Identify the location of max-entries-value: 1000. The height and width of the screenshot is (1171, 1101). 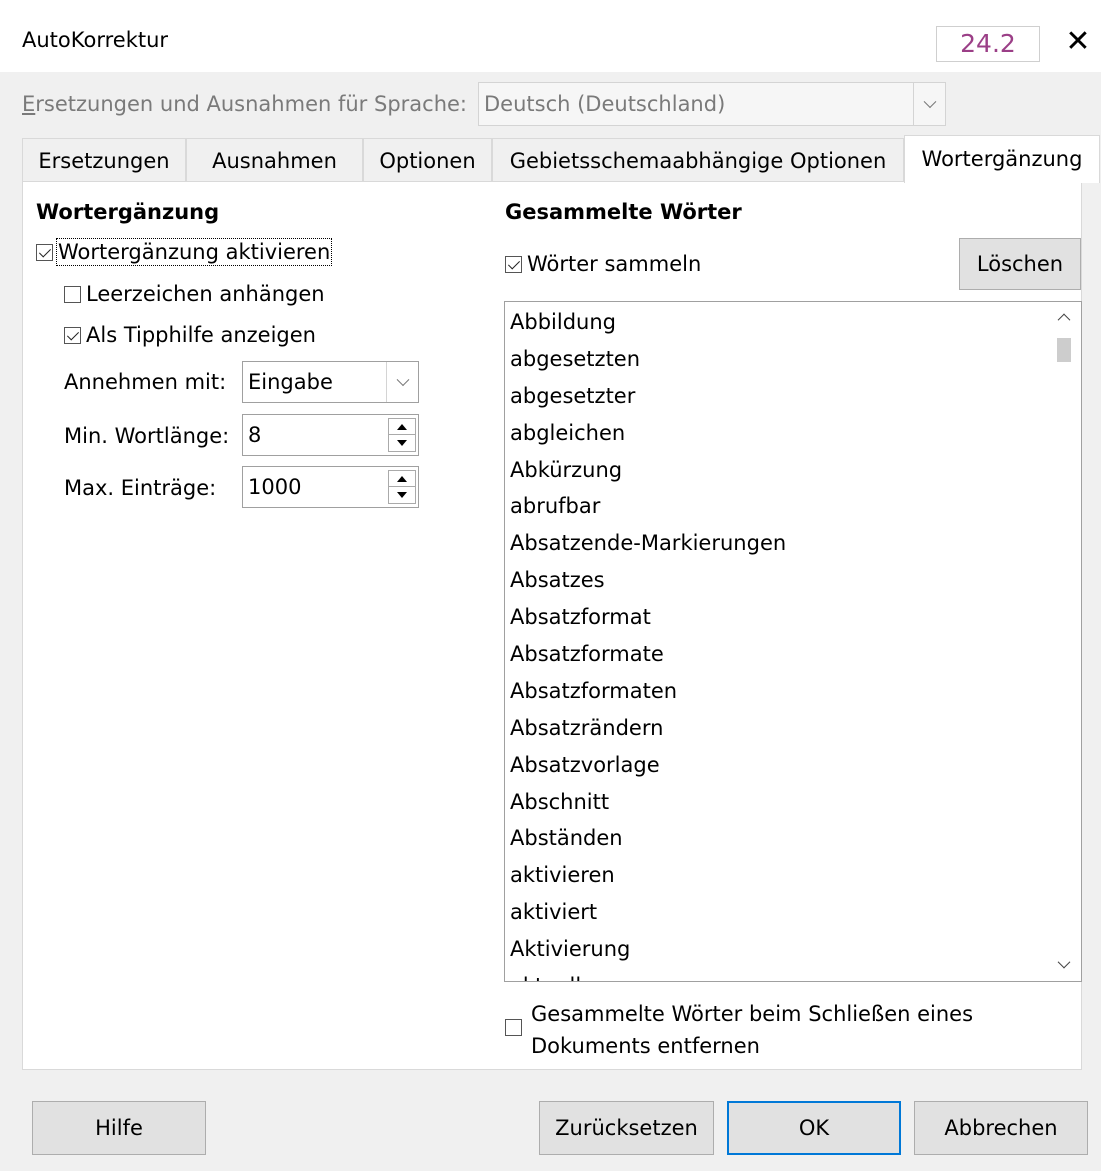
(275, 487).